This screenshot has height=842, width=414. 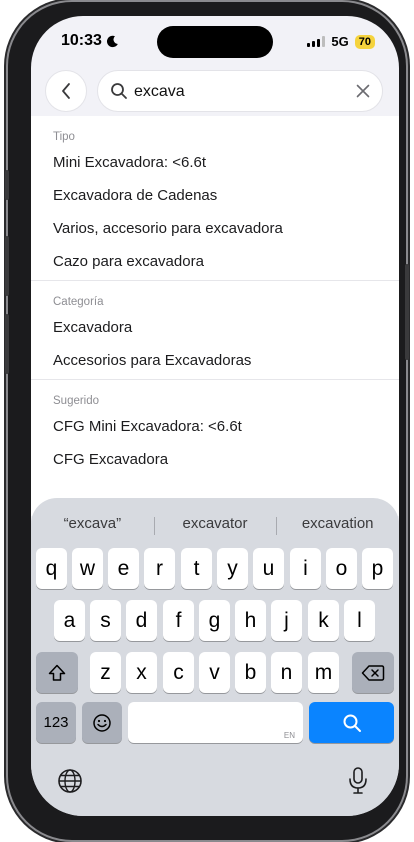 What do you see at coordinates (215, 780) in the screenshot?
I see `keyboard-bottom-bar` at bounding box center [215, 780].